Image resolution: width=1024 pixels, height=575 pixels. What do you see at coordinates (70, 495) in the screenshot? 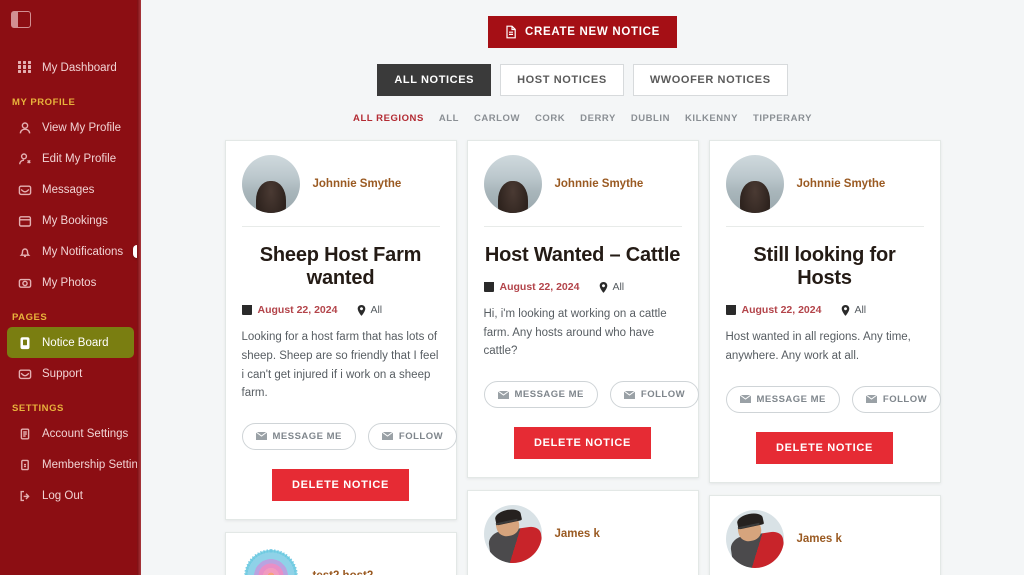
I see `sidebar-item-log-out: Log Out` at bounding box center [70, 495].